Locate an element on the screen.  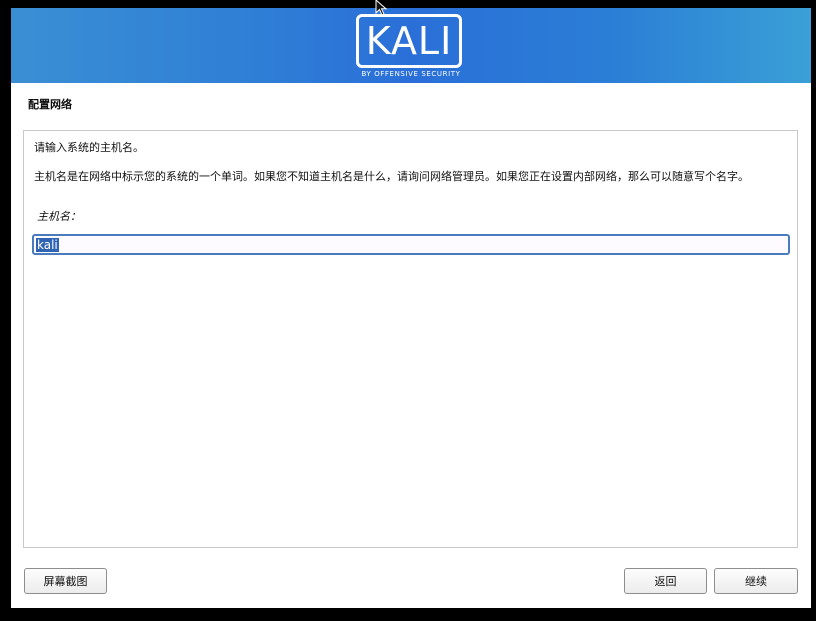
kali-logo: KALI is located at coordinates (409, 41).